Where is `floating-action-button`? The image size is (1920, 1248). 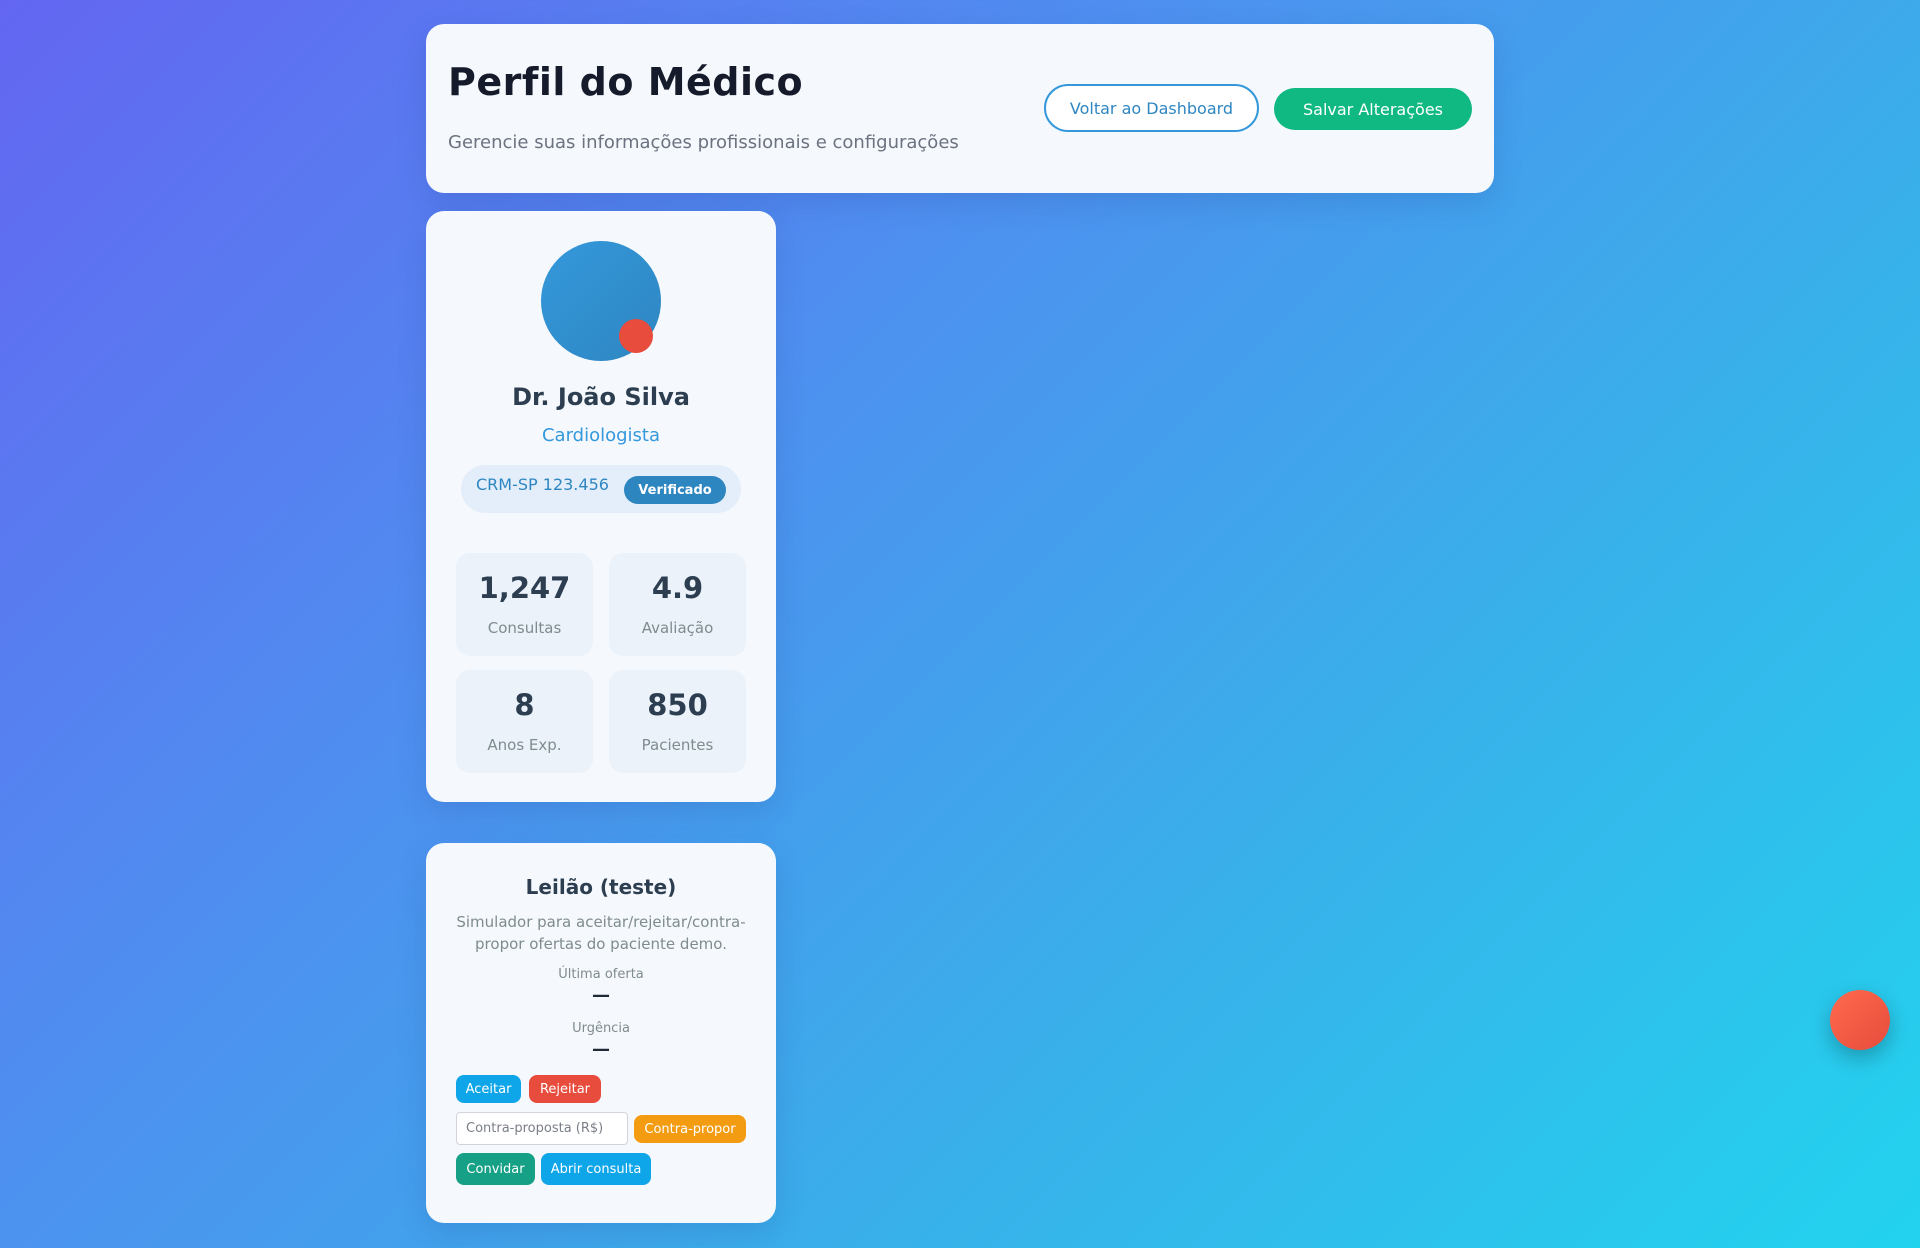
floating-action-button is located at coordinates (1860, 1020).